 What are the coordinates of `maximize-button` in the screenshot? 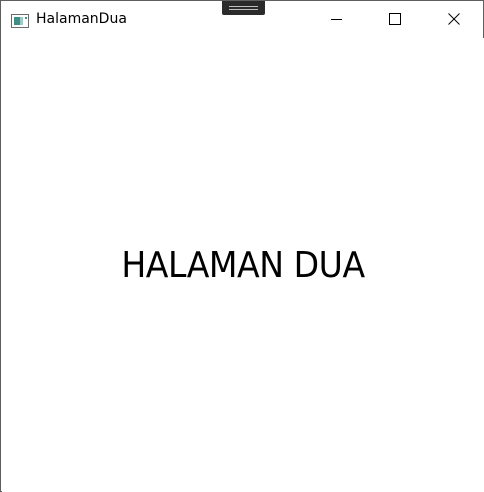 It's located at (395, 19).